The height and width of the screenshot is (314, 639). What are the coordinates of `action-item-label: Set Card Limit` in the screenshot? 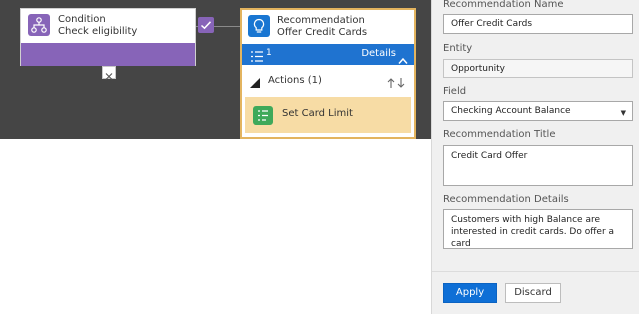 It's located at (317, 113).